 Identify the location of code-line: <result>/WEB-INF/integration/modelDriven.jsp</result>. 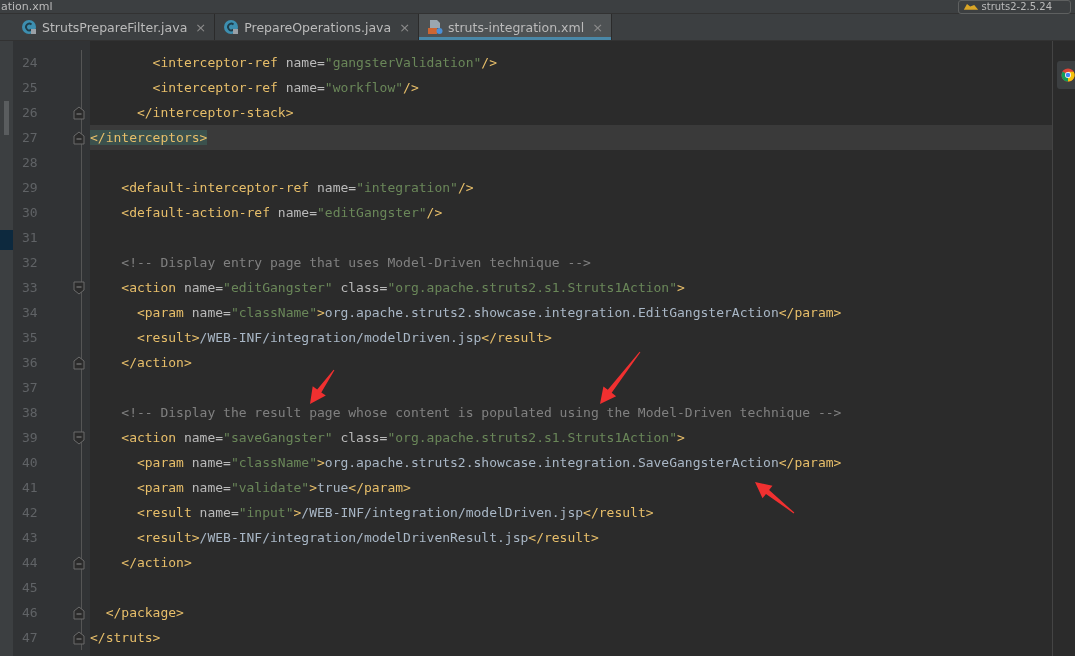
(343, 337).